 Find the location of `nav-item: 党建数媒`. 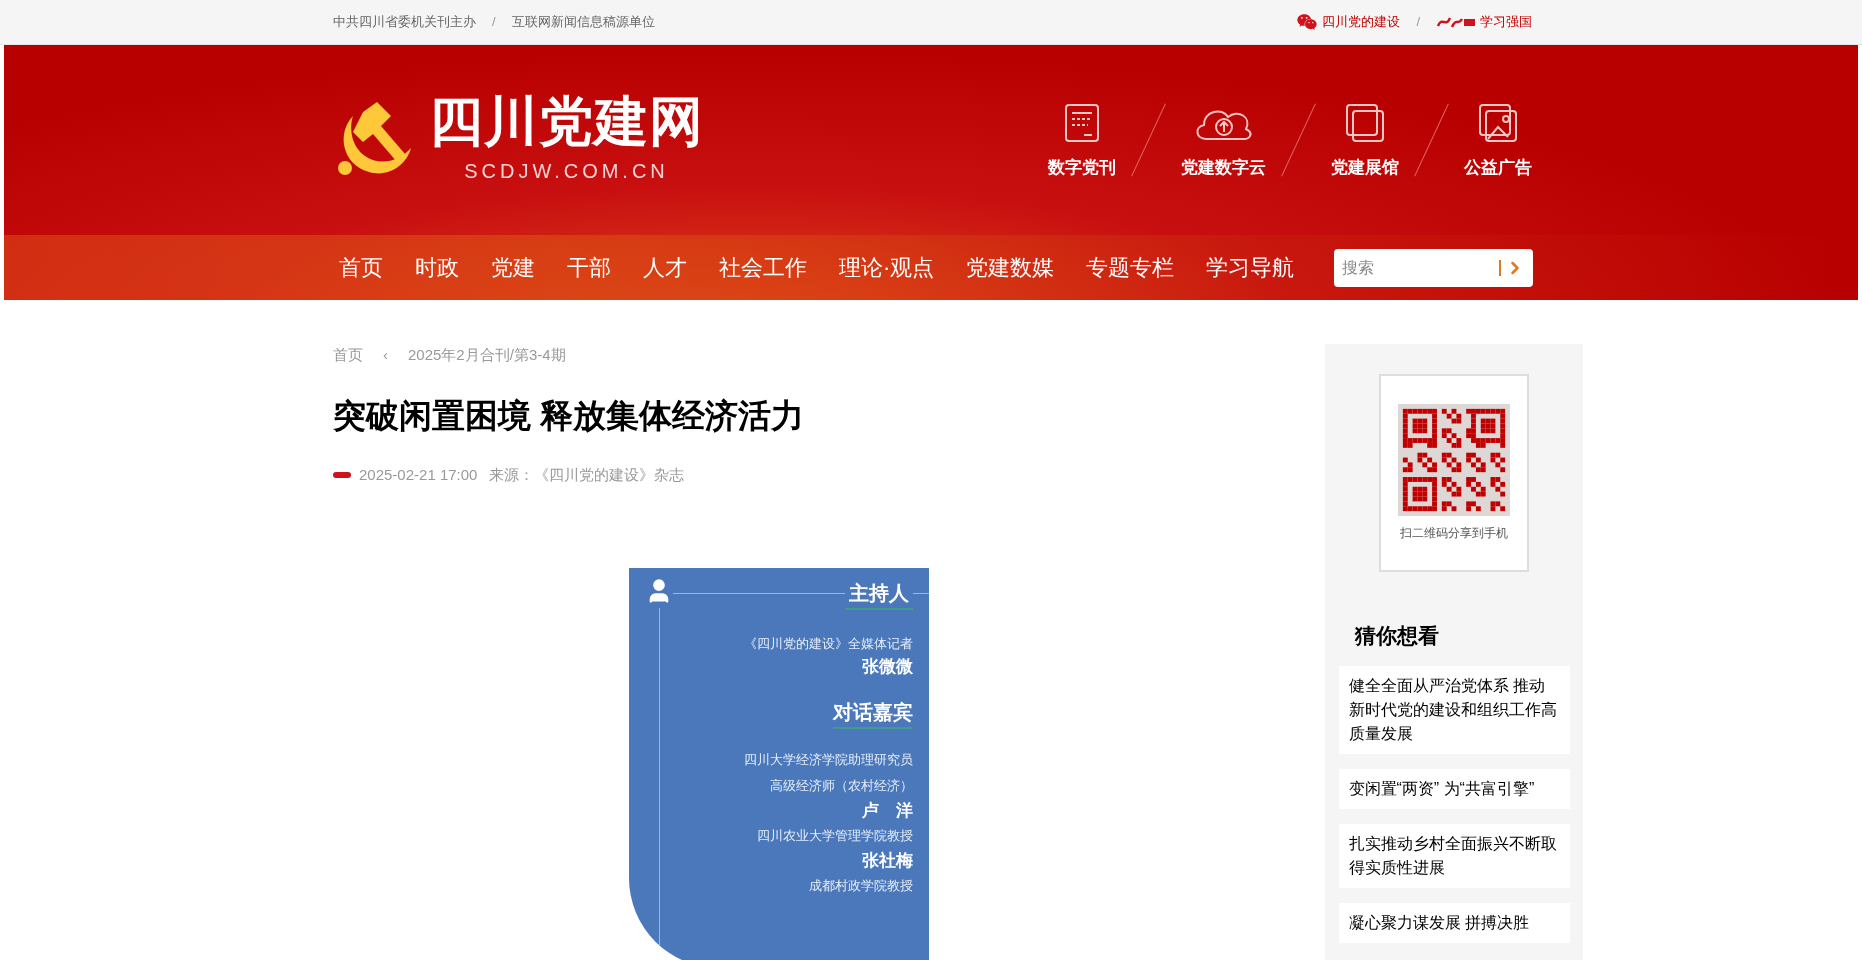

nav-item: 党建数媒 is located at coordinates (1010, 267).